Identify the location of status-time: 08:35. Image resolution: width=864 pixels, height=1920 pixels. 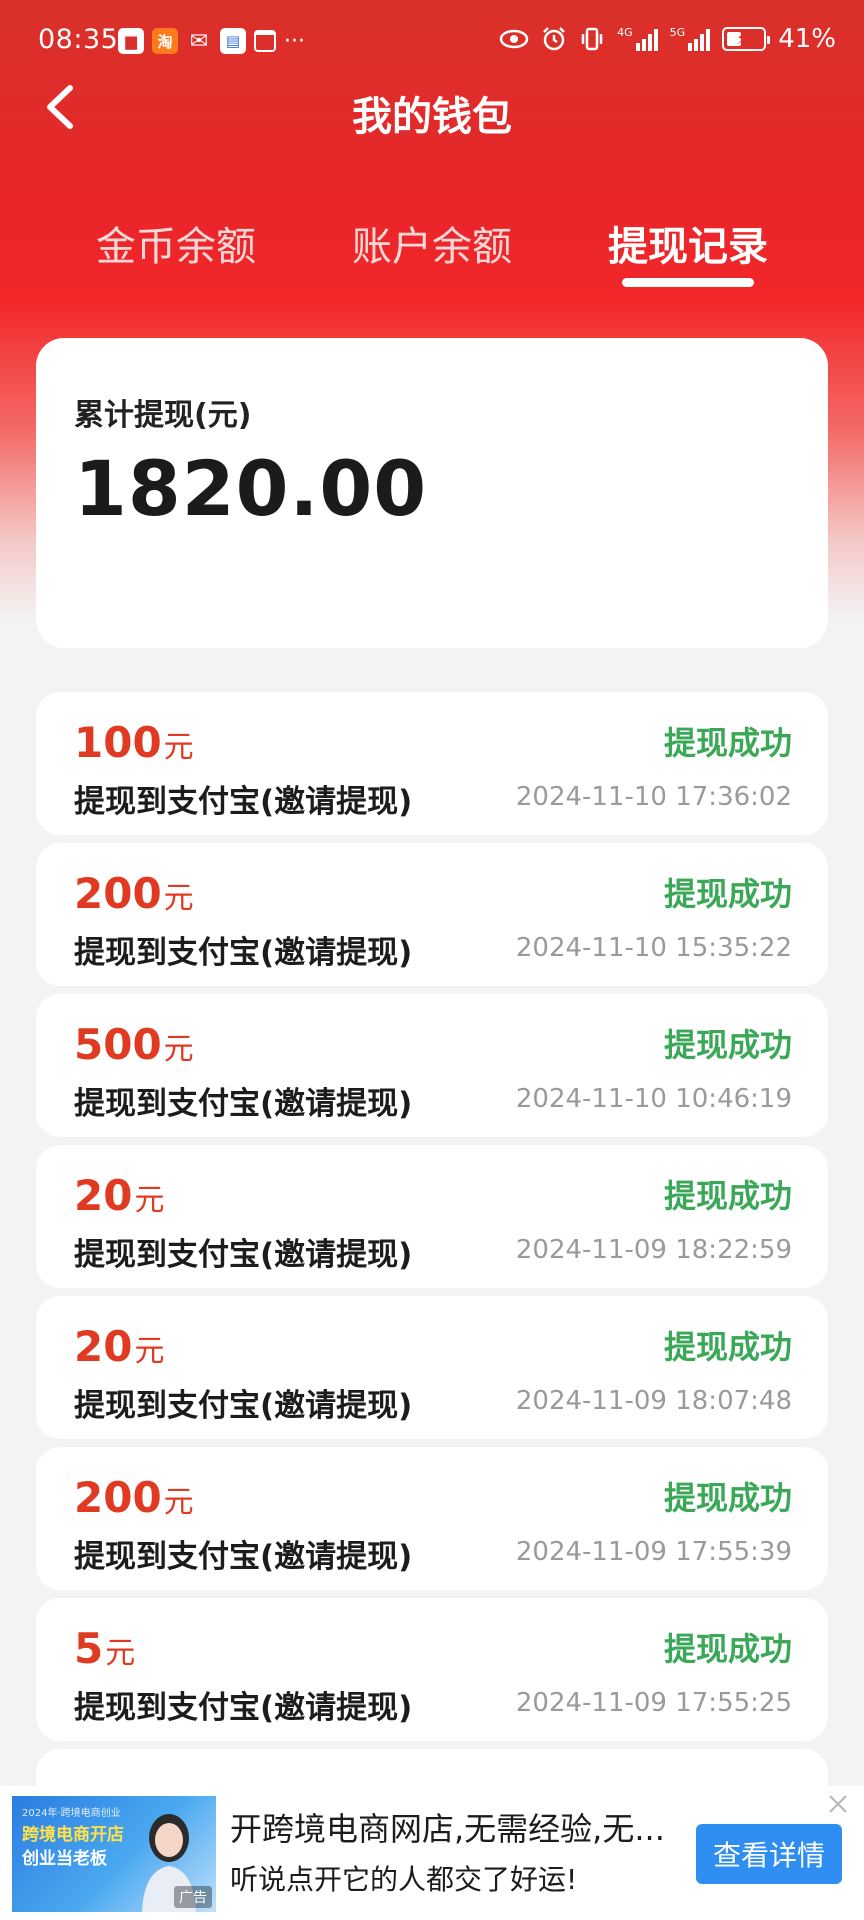
(78, 39).